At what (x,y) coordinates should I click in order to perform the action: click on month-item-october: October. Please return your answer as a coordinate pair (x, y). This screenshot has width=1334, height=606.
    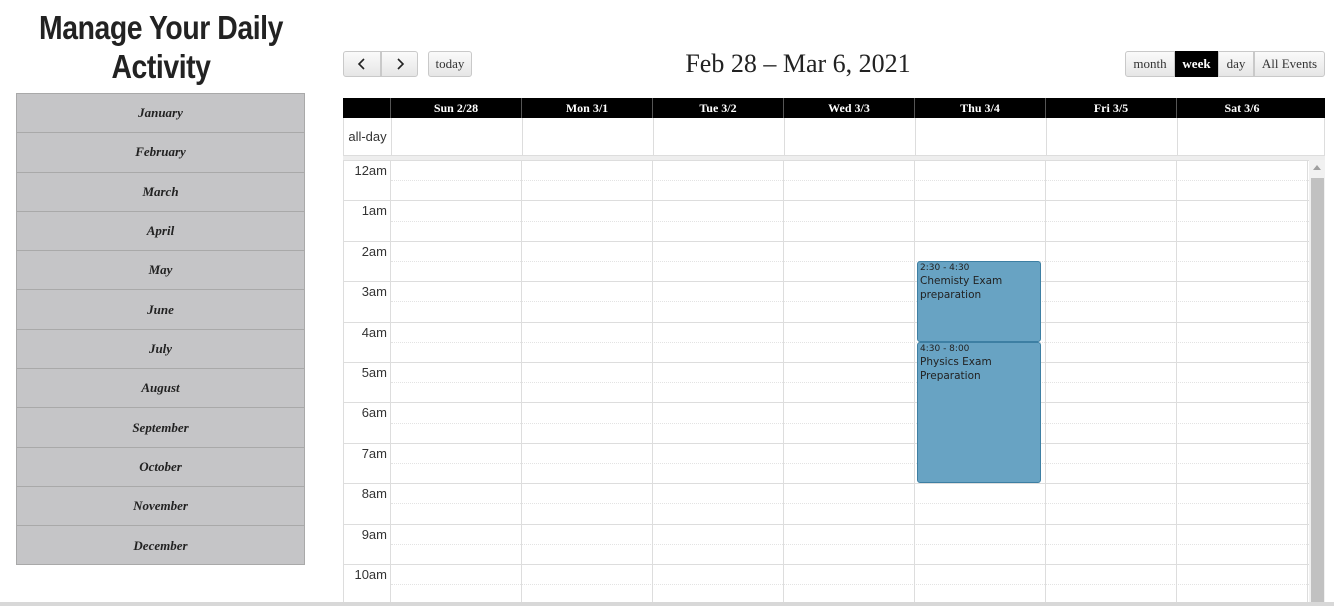
    Looking at the image, I should click on (160, 467).